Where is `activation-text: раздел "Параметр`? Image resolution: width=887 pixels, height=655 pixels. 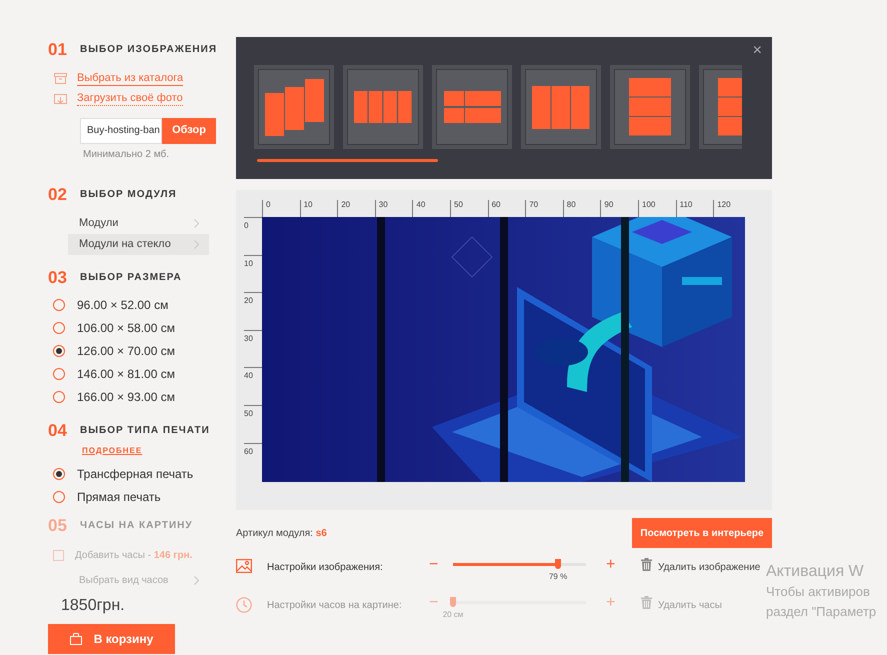
activation-text: раздел "Параметр is located at coordinates (821, 612).